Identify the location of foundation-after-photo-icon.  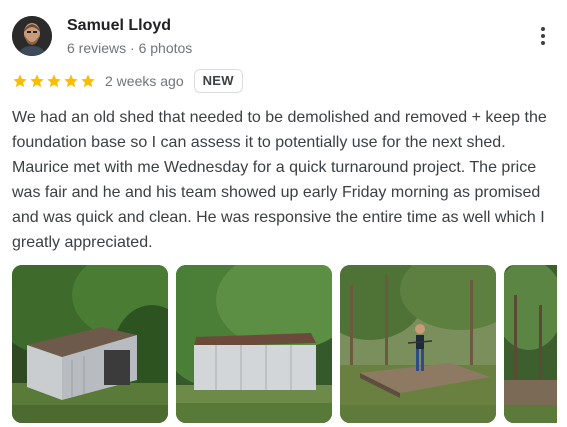
(418, 344).